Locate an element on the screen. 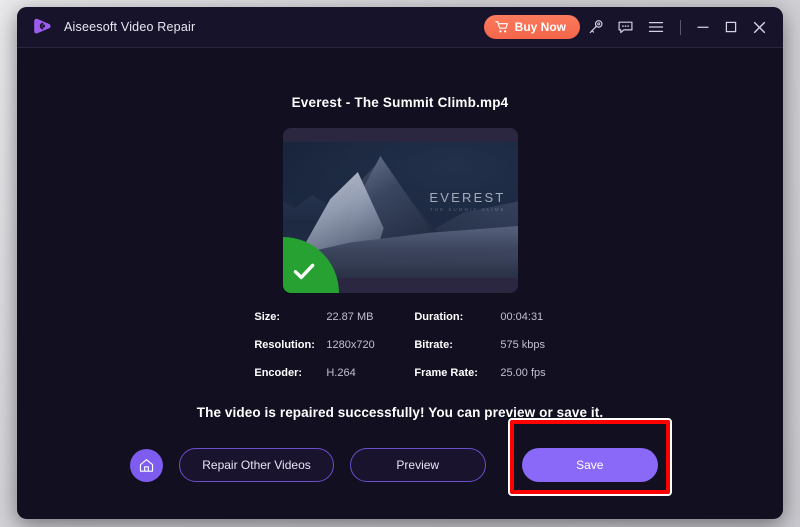  home-button is located at coordinates (147, 465).